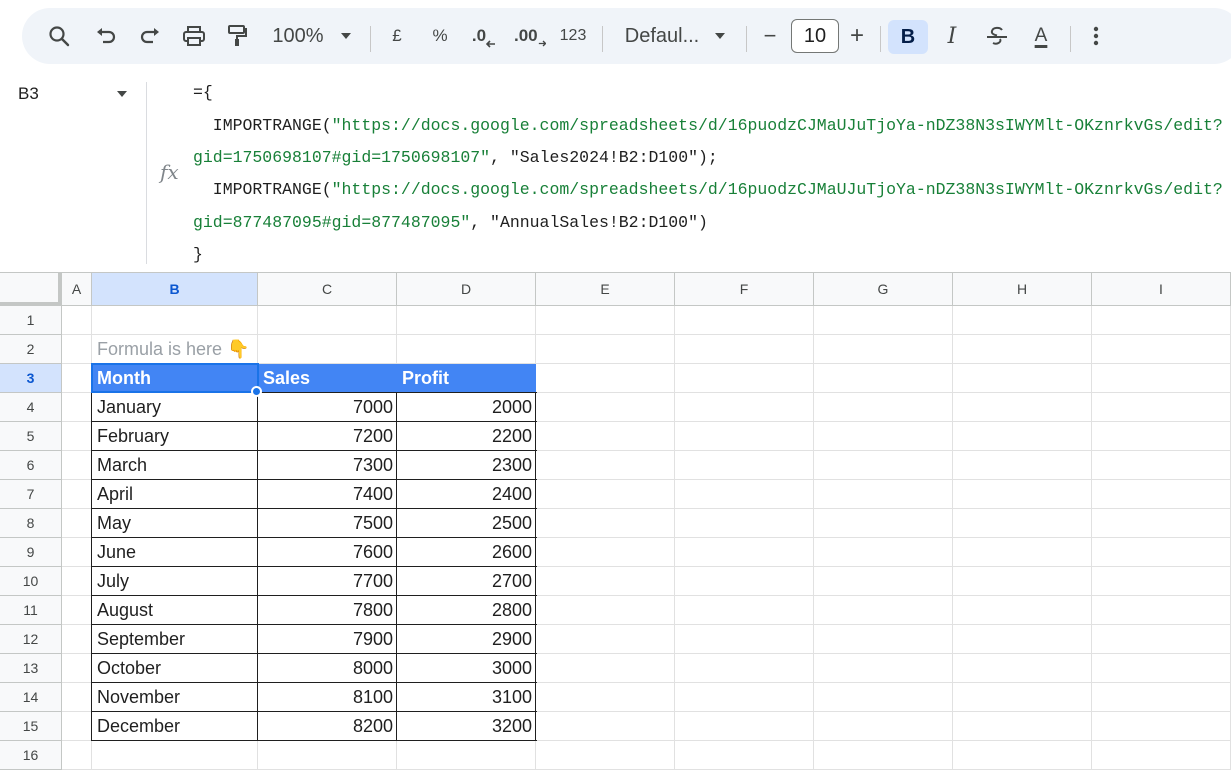  Describe the element at coordinates (106, 36) in the screenshot. I see `undo-icon` at that location.